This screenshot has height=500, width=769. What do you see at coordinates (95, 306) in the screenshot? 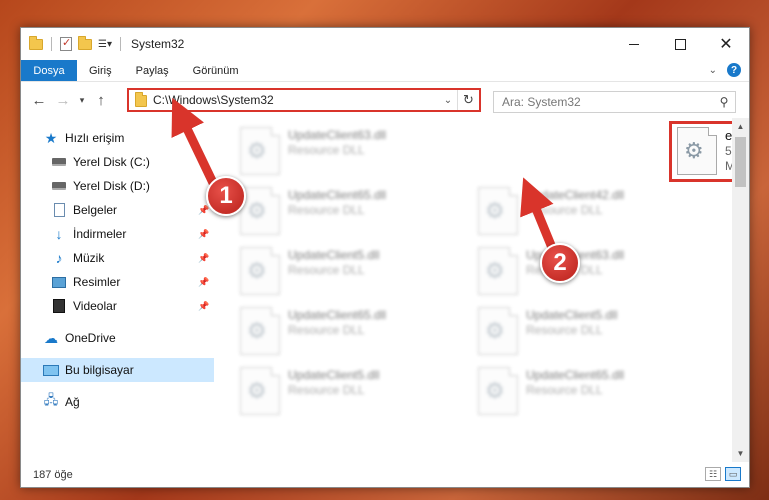
I see `nav-item-label: Videolar` at bounding box center [95, 306].